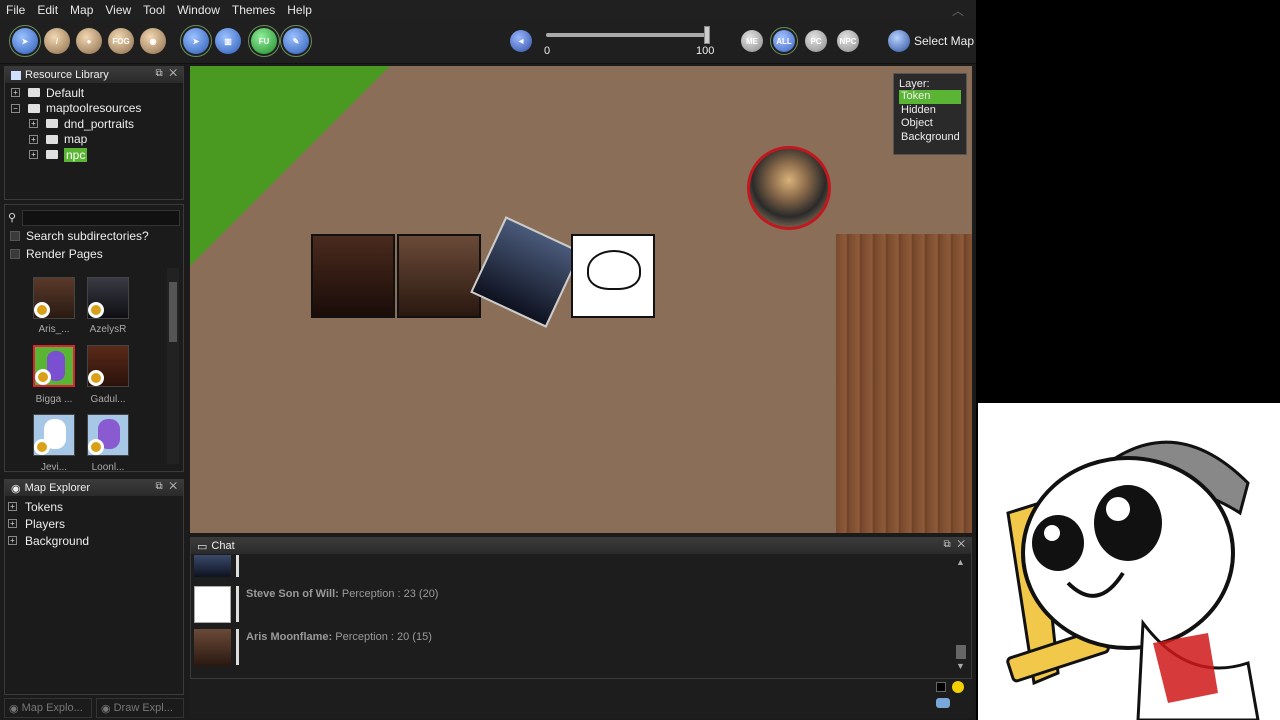  What do you see at coordinates (54, 298) in the screenshot?
I see `thumb-aris` at bounding box center [54, 298].